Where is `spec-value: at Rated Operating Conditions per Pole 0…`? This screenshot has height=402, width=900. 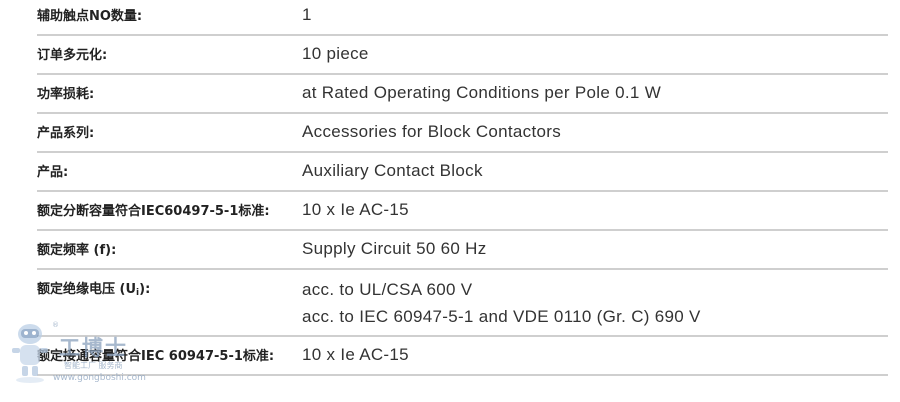
spec-value: at Rated Operating Conditions per Pole 0… is located at coordinates (595, 94).